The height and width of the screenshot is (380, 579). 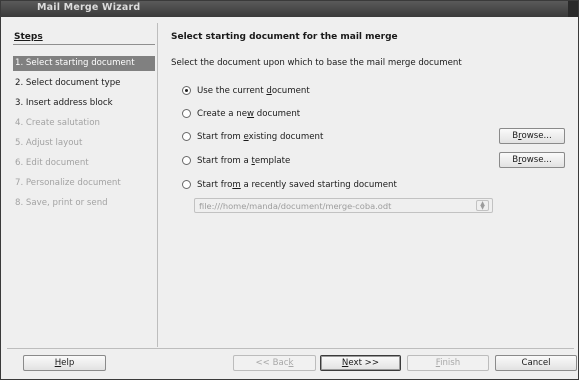 I want to click on help-button: Help, so click(x=64, y=363).